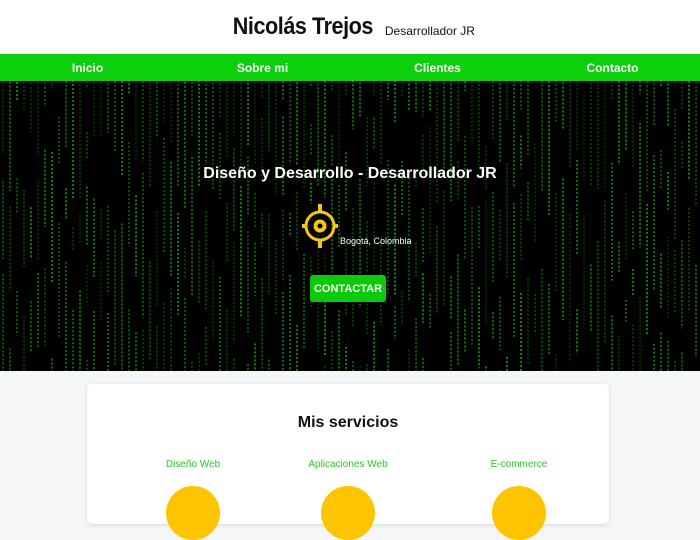 The image size is (700, 540). I want to click on service-label: E-commerce, so click(519, 464).